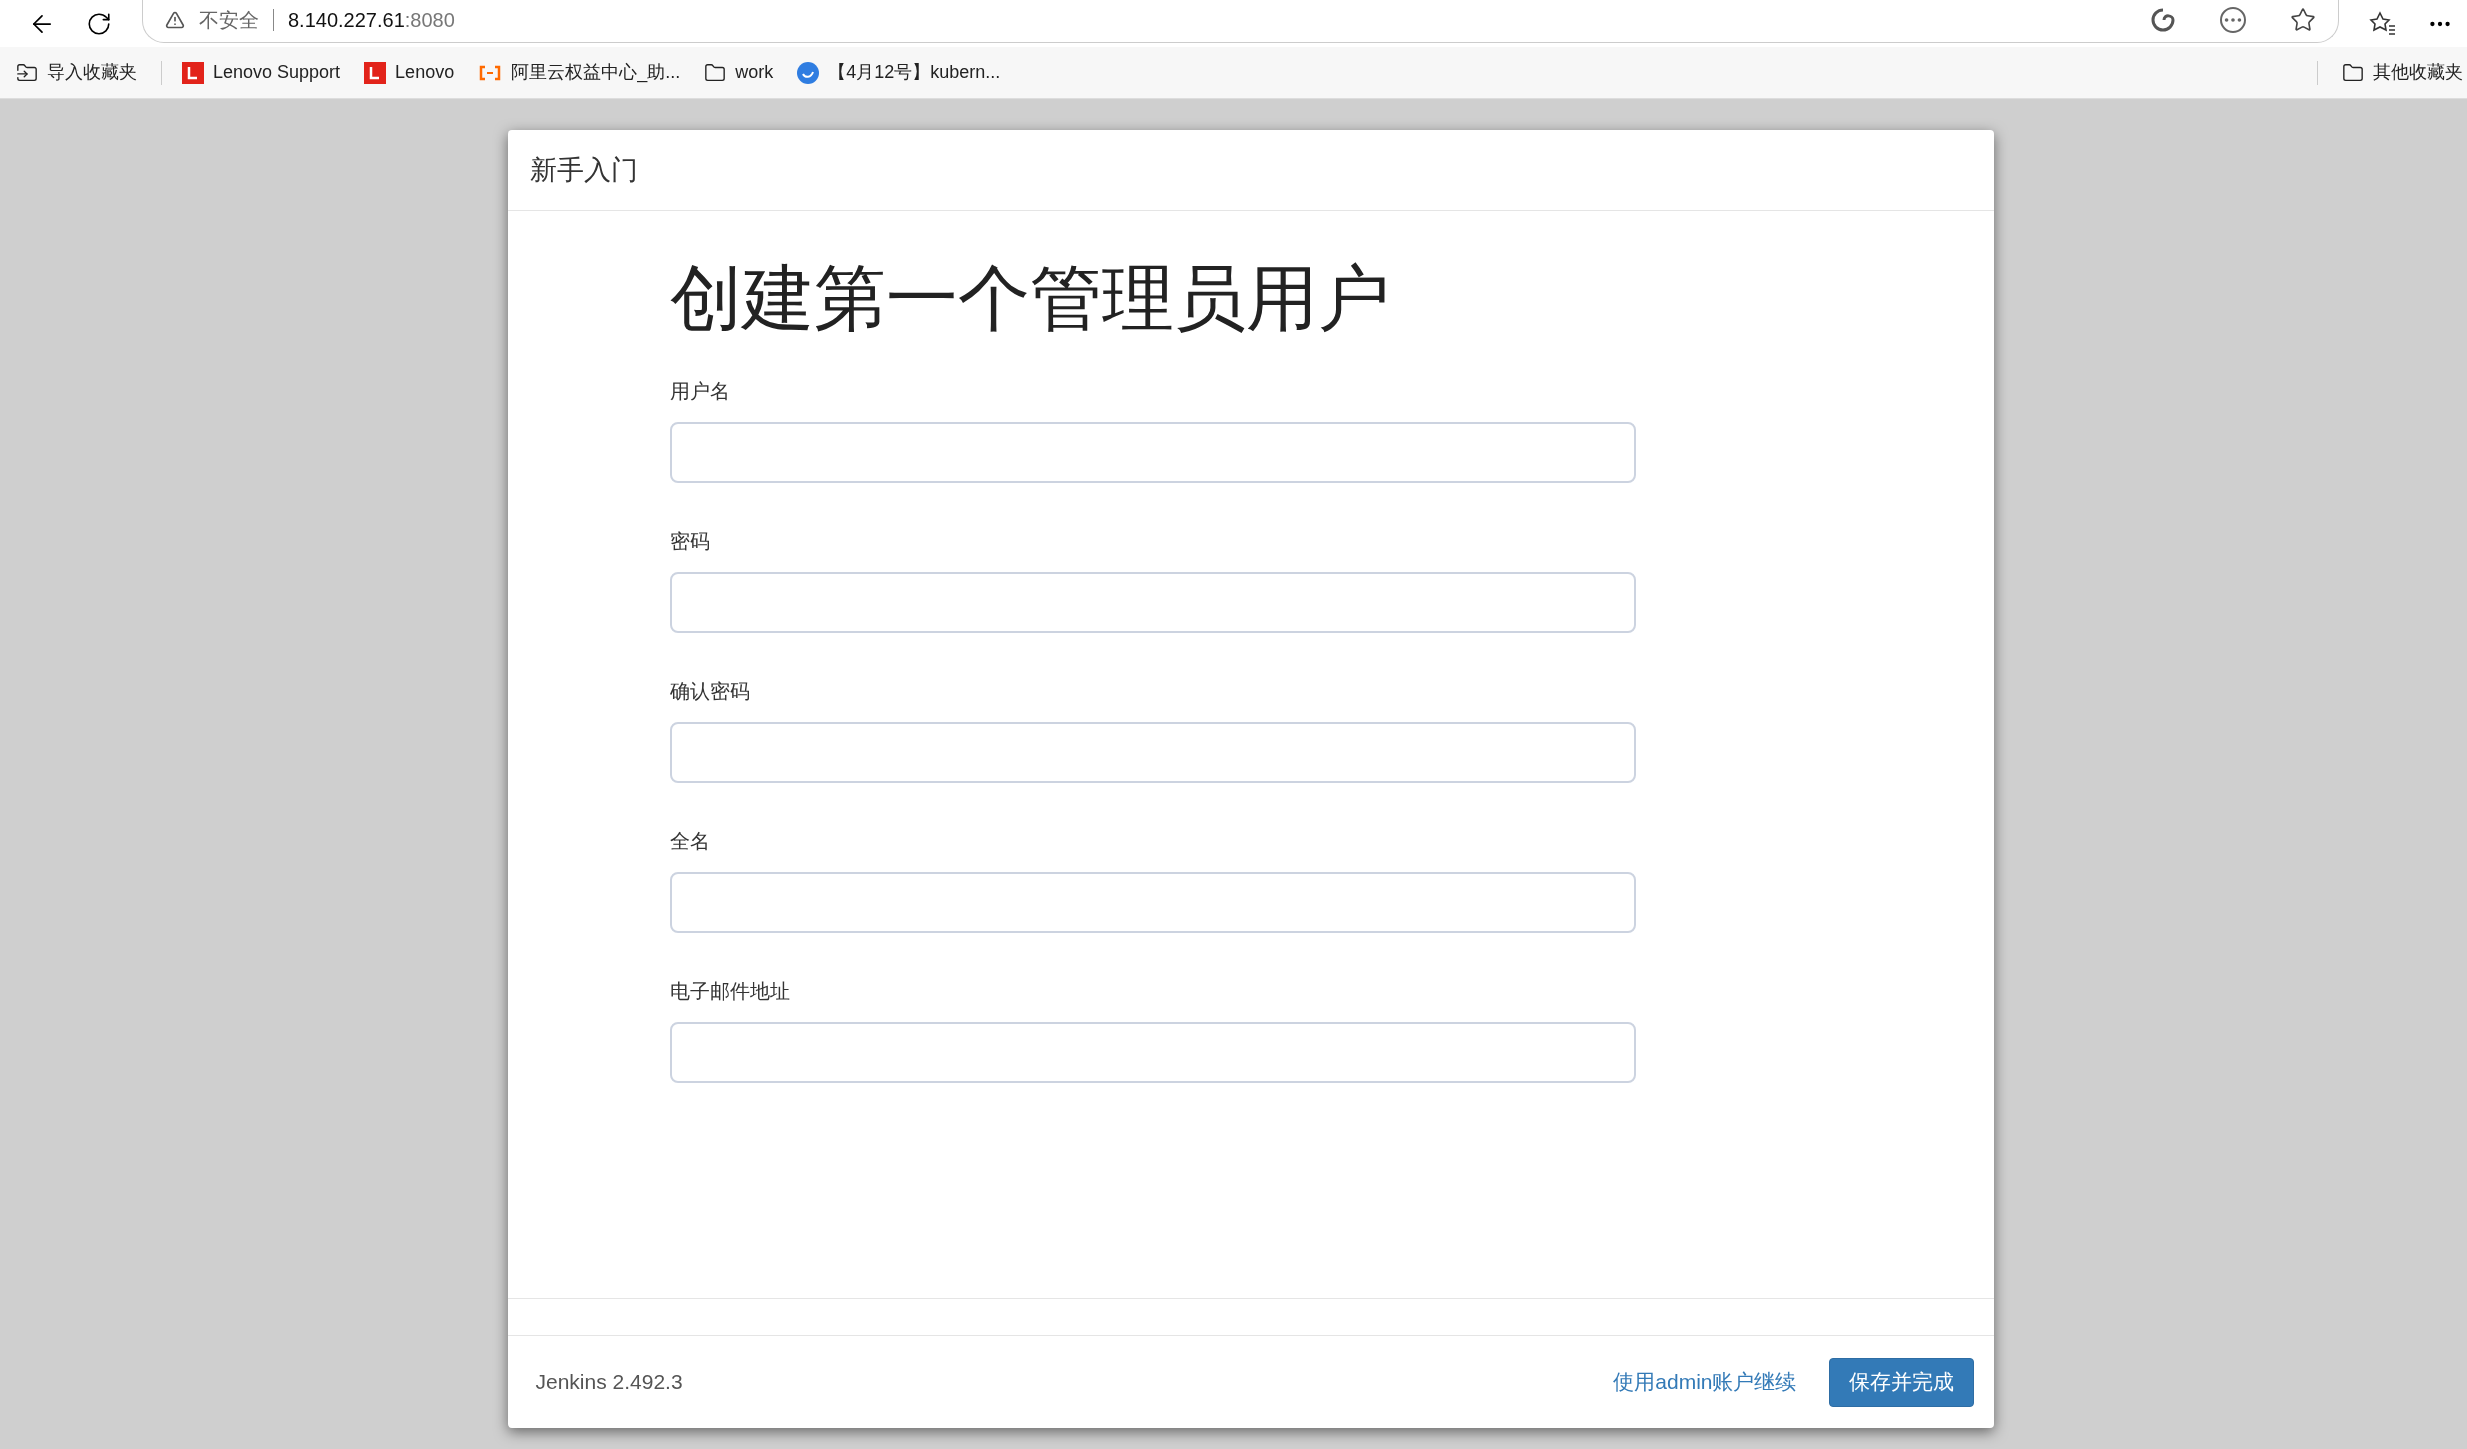 Image resolution: width=2467 pixels, height=1449 pixels. What do you see at coordinates (2303, 20) in the screenshot?
I see `favorite-star-icon` at bounding box center [2303, 20].